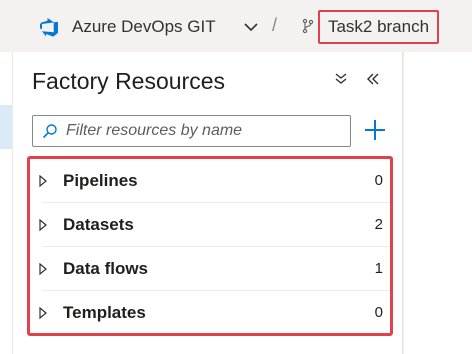 Image resolution: width=472 pixels, height=354 pixels. What do you see at coordinates (308, 26) in the screenshot?
I see `git-branch-icon` at bounding box center [308, 26].